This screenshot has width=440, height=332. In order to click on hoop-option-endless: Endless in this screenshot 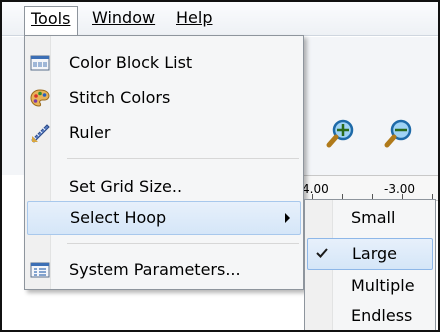, I will do `click(370, 315)`.